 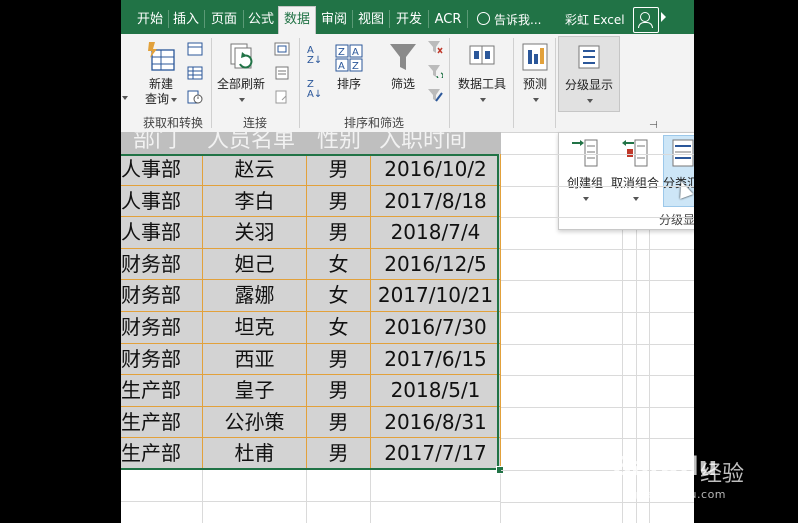 I want to click on tab-home: 开始, so click(x=150, y=20).